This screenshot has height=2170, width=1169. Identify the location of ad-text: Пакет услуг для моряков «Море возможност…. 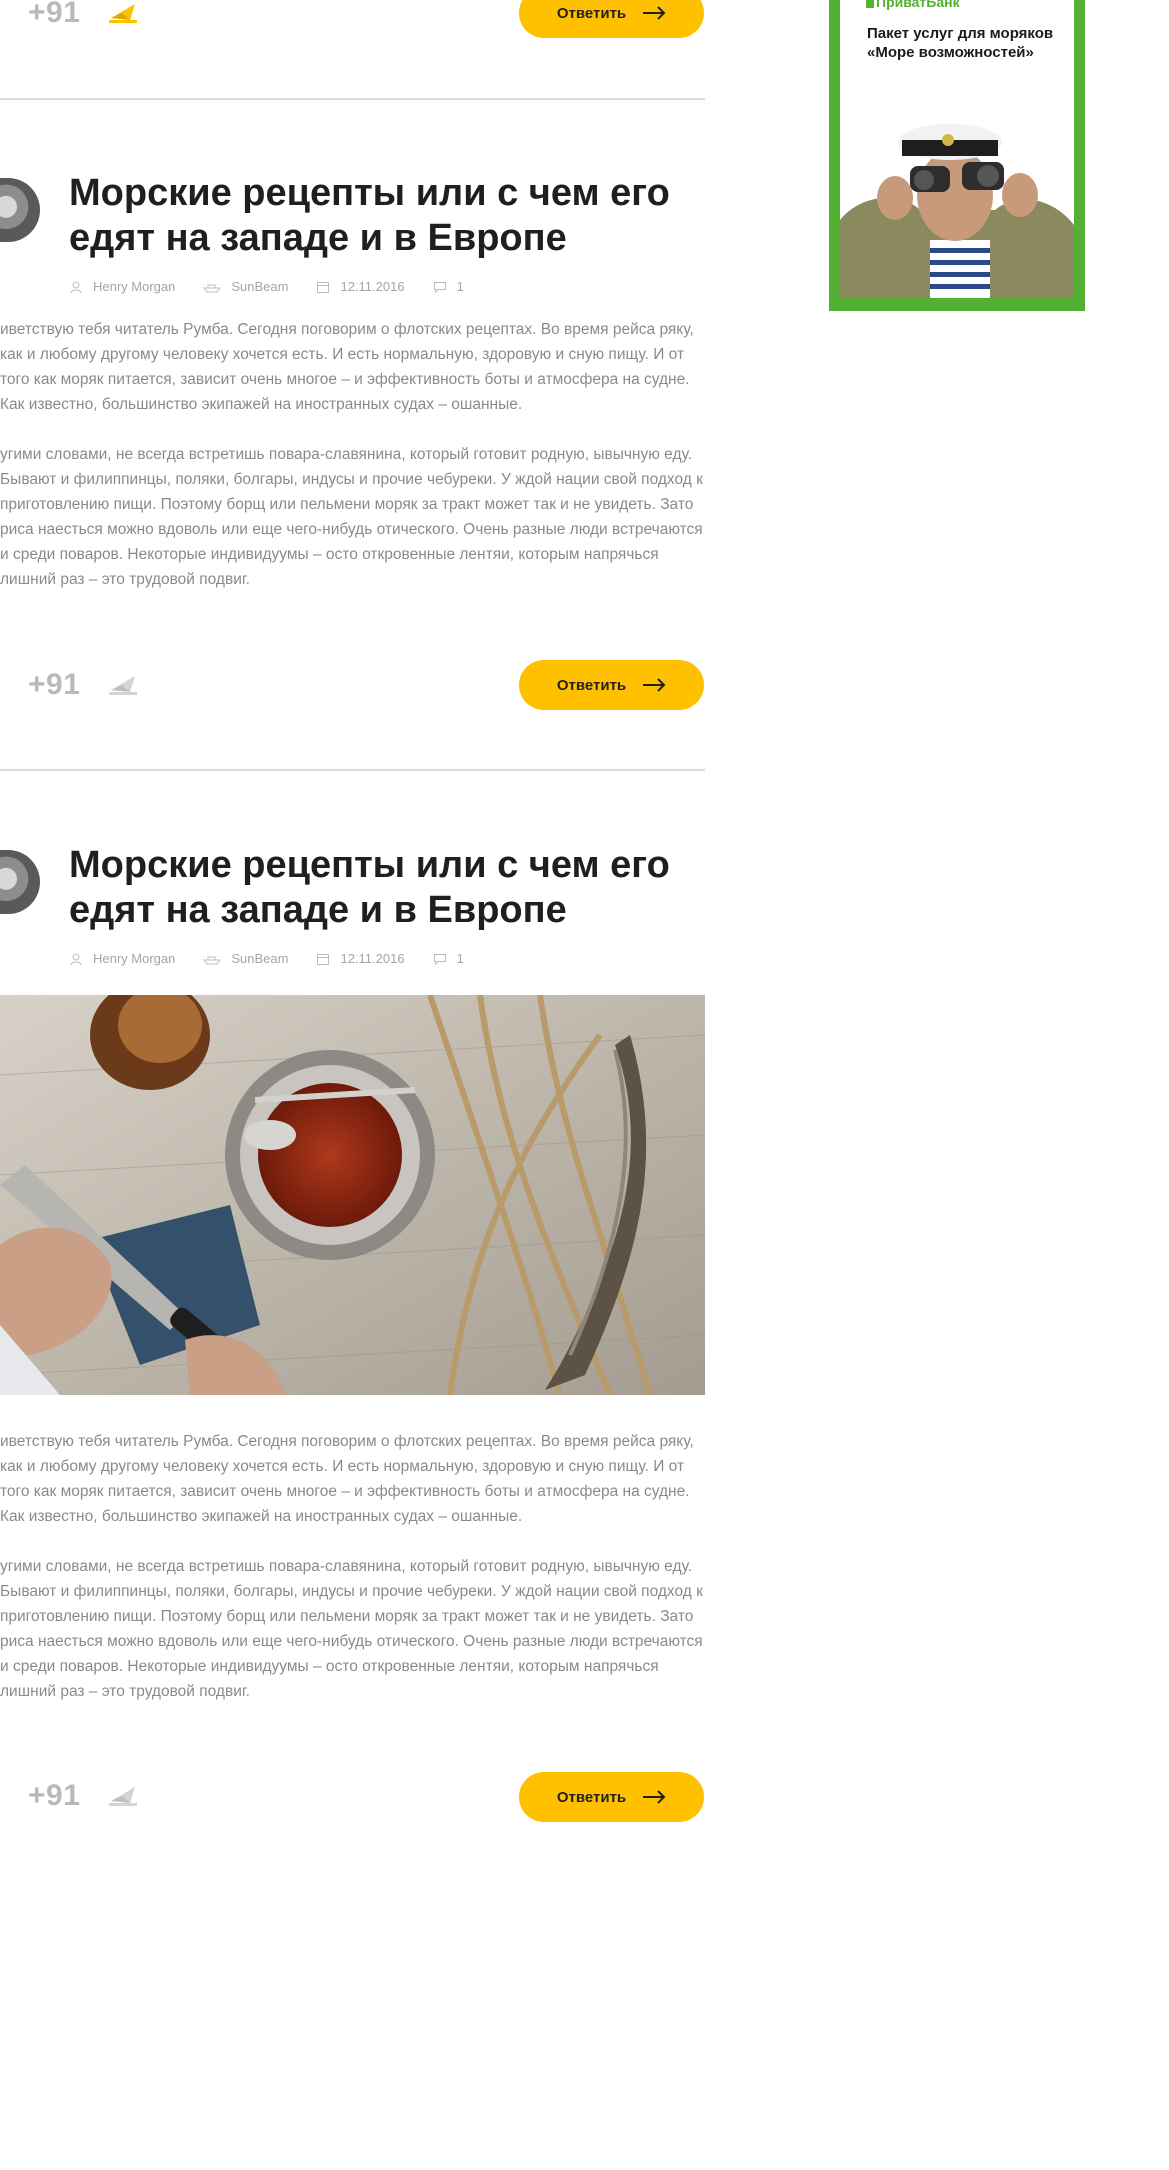
(960, 43).